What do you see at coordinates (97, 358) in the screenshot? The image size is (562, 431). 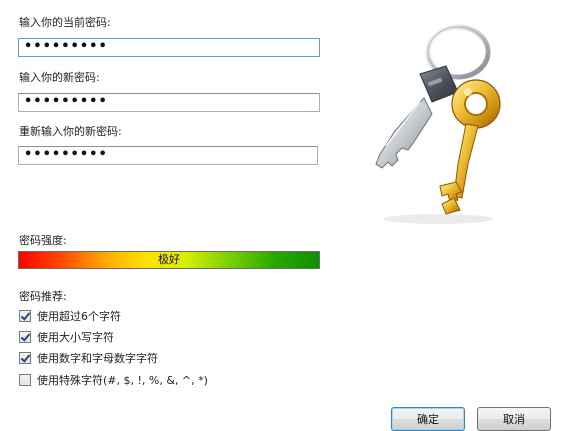 I see `recommendation-label: 使用数字和字母数字字符` at bounding box center [97, 358].